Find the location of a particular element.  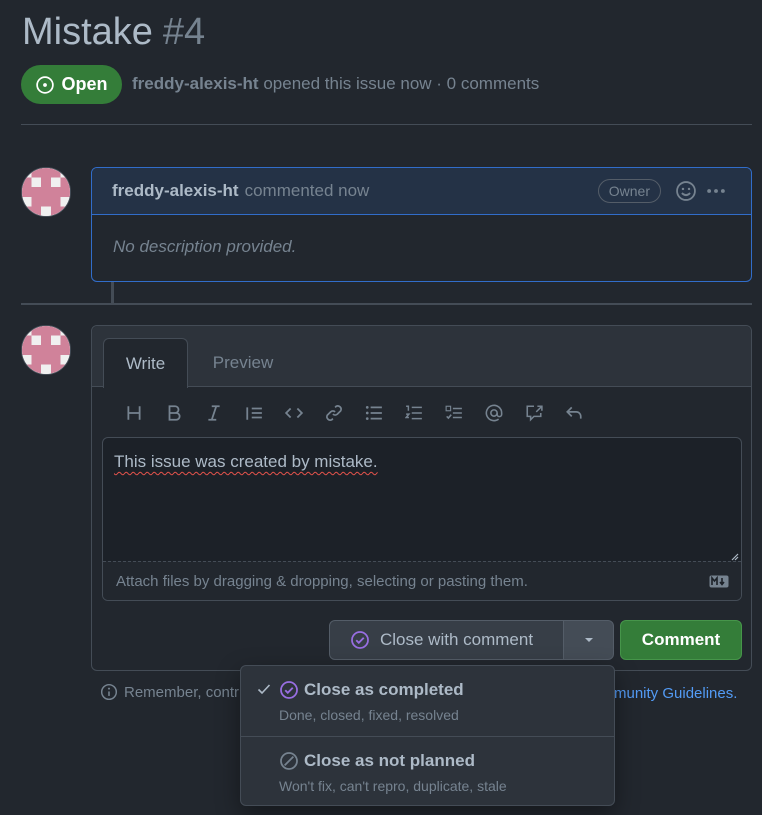

quote-icon is located at coordinates (254, 413).